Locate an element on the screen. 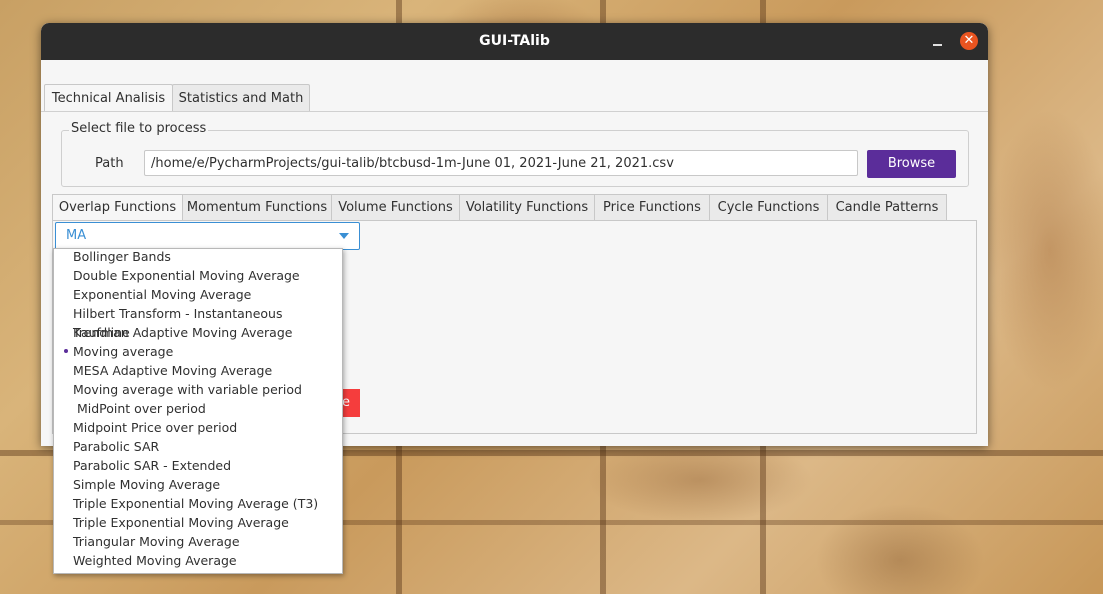 This screenshot has width=1103, height=594. option-label: Exponential Moving Average is located at coordinates (162, 294).